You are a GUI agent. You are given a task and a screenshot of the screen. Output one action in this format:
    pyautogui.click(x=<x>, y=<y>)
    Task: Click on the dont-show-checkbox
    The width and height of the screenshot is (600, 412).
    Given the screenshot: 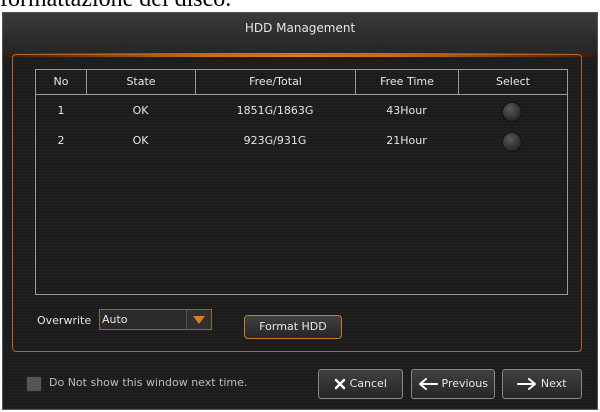 What is the action you would take?
    pyautogui.click(x=34, y=384)
    